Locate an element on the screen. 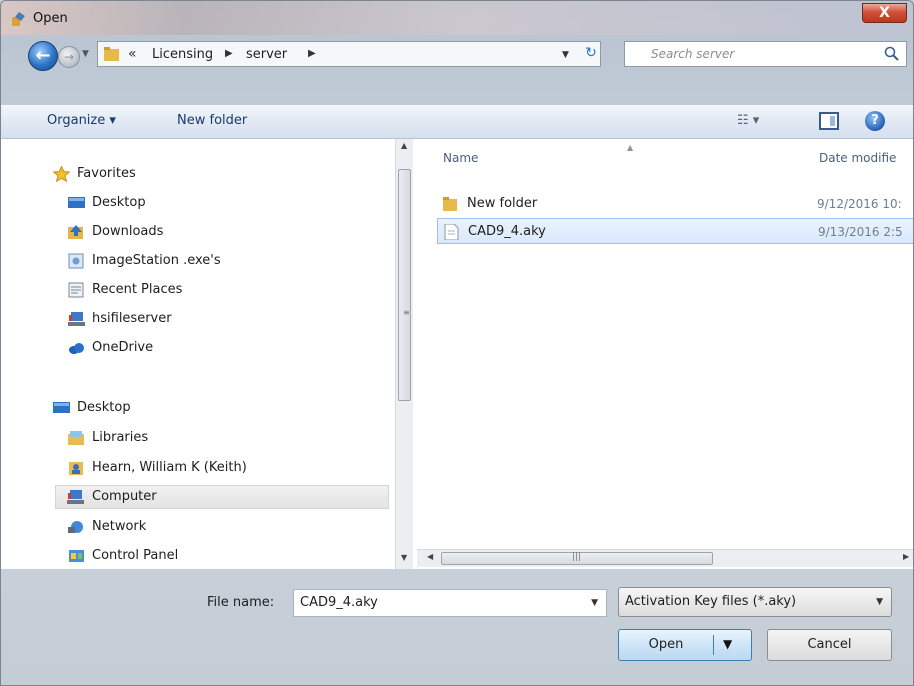 This screenshot has width=914, height=686. breadcrumb-server: server is located at coordinates (266, 54).